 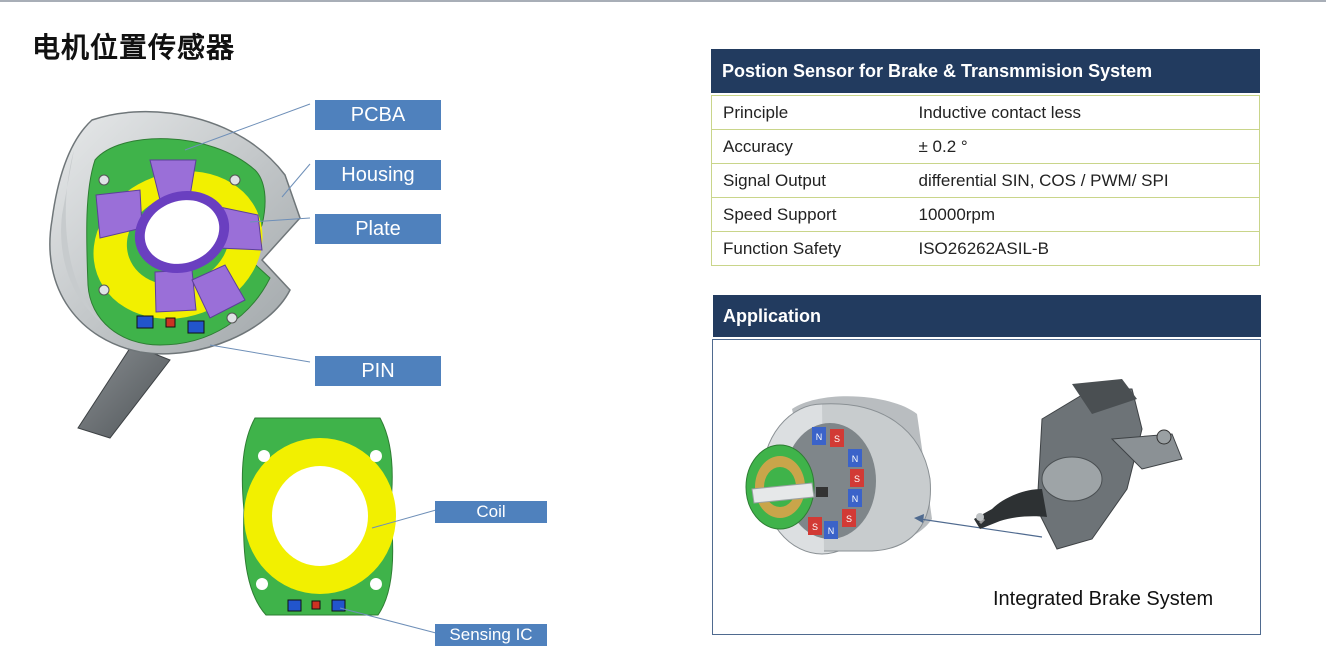 I want to click on spec-key: Accuracy, so click(x=809, y=146).